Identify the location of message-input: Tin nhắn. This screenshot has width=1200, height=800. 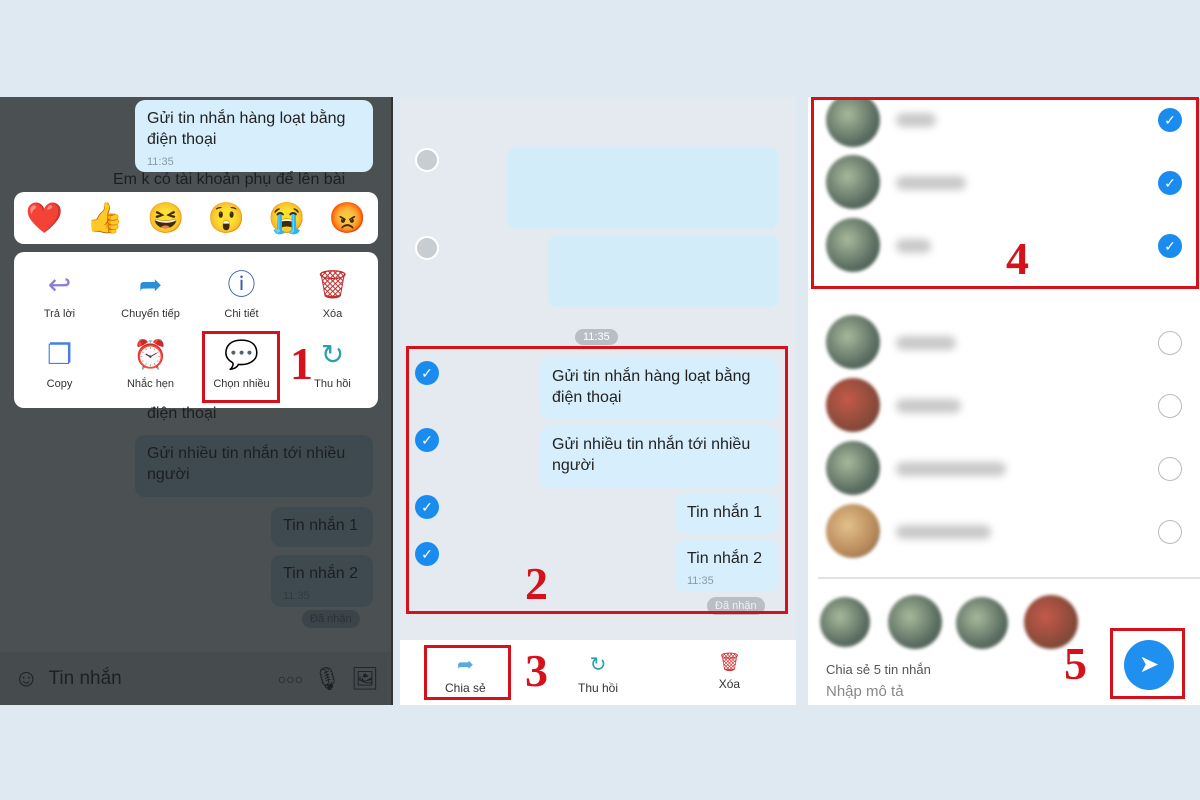
(158, 679).